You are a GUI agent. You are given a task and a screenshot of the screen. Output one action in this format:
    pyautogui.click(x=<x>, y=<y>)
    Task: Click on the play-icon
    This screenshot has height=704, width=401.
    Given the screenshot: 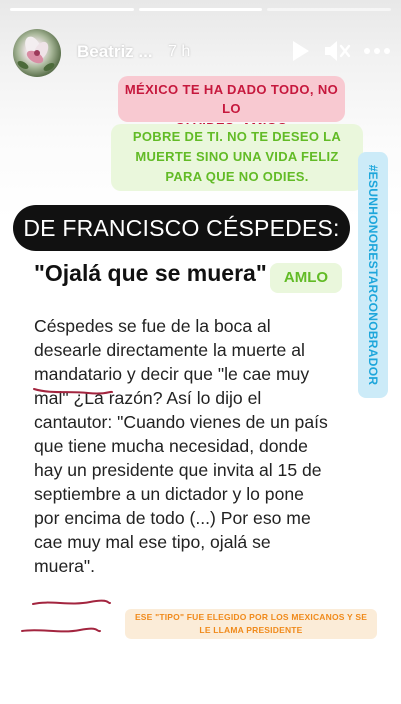 What is the action you would take?
    pyautogui.click(x=300, y=51)
    